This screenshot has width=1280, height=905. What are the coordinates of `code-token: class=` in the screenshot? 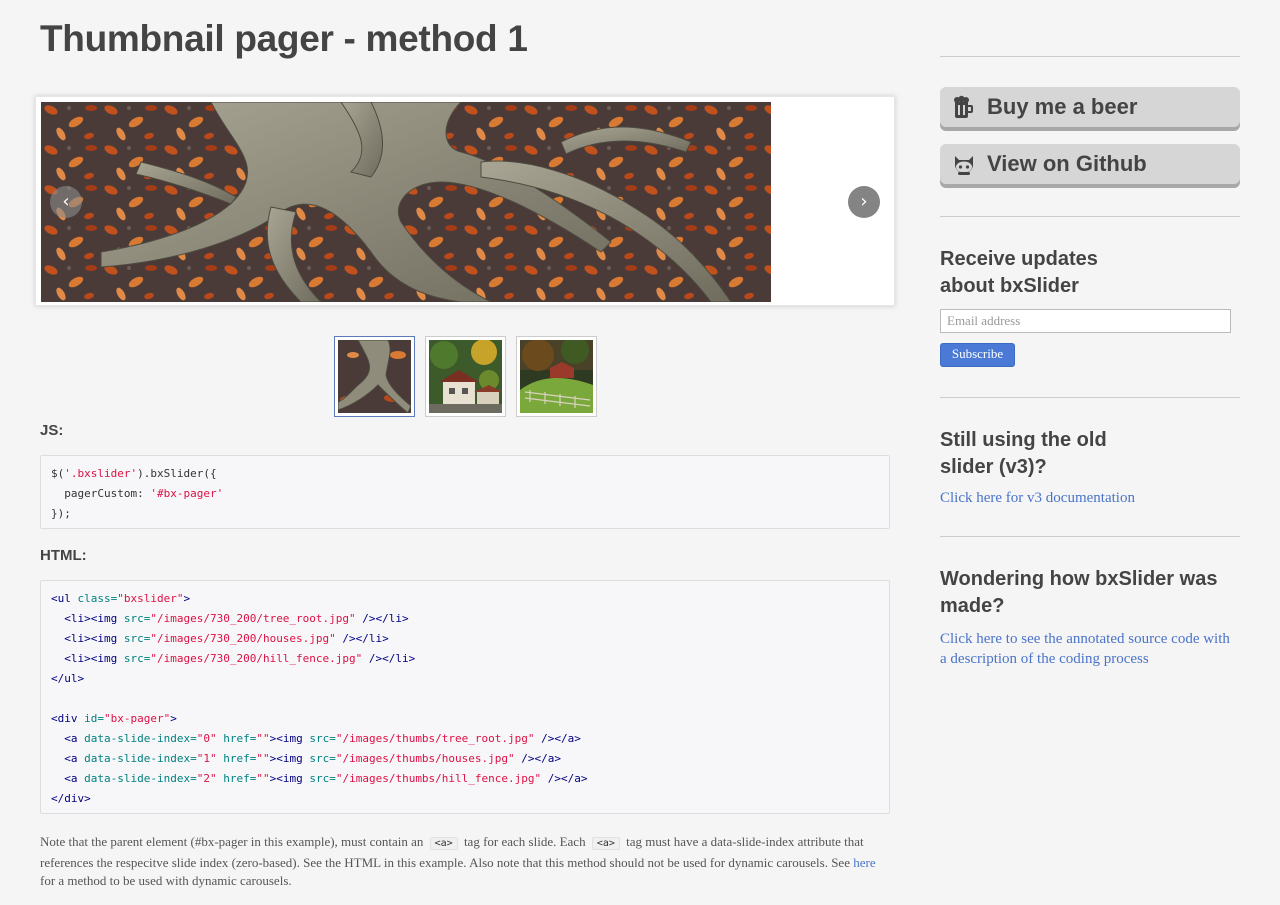 It's located at (97, 598).